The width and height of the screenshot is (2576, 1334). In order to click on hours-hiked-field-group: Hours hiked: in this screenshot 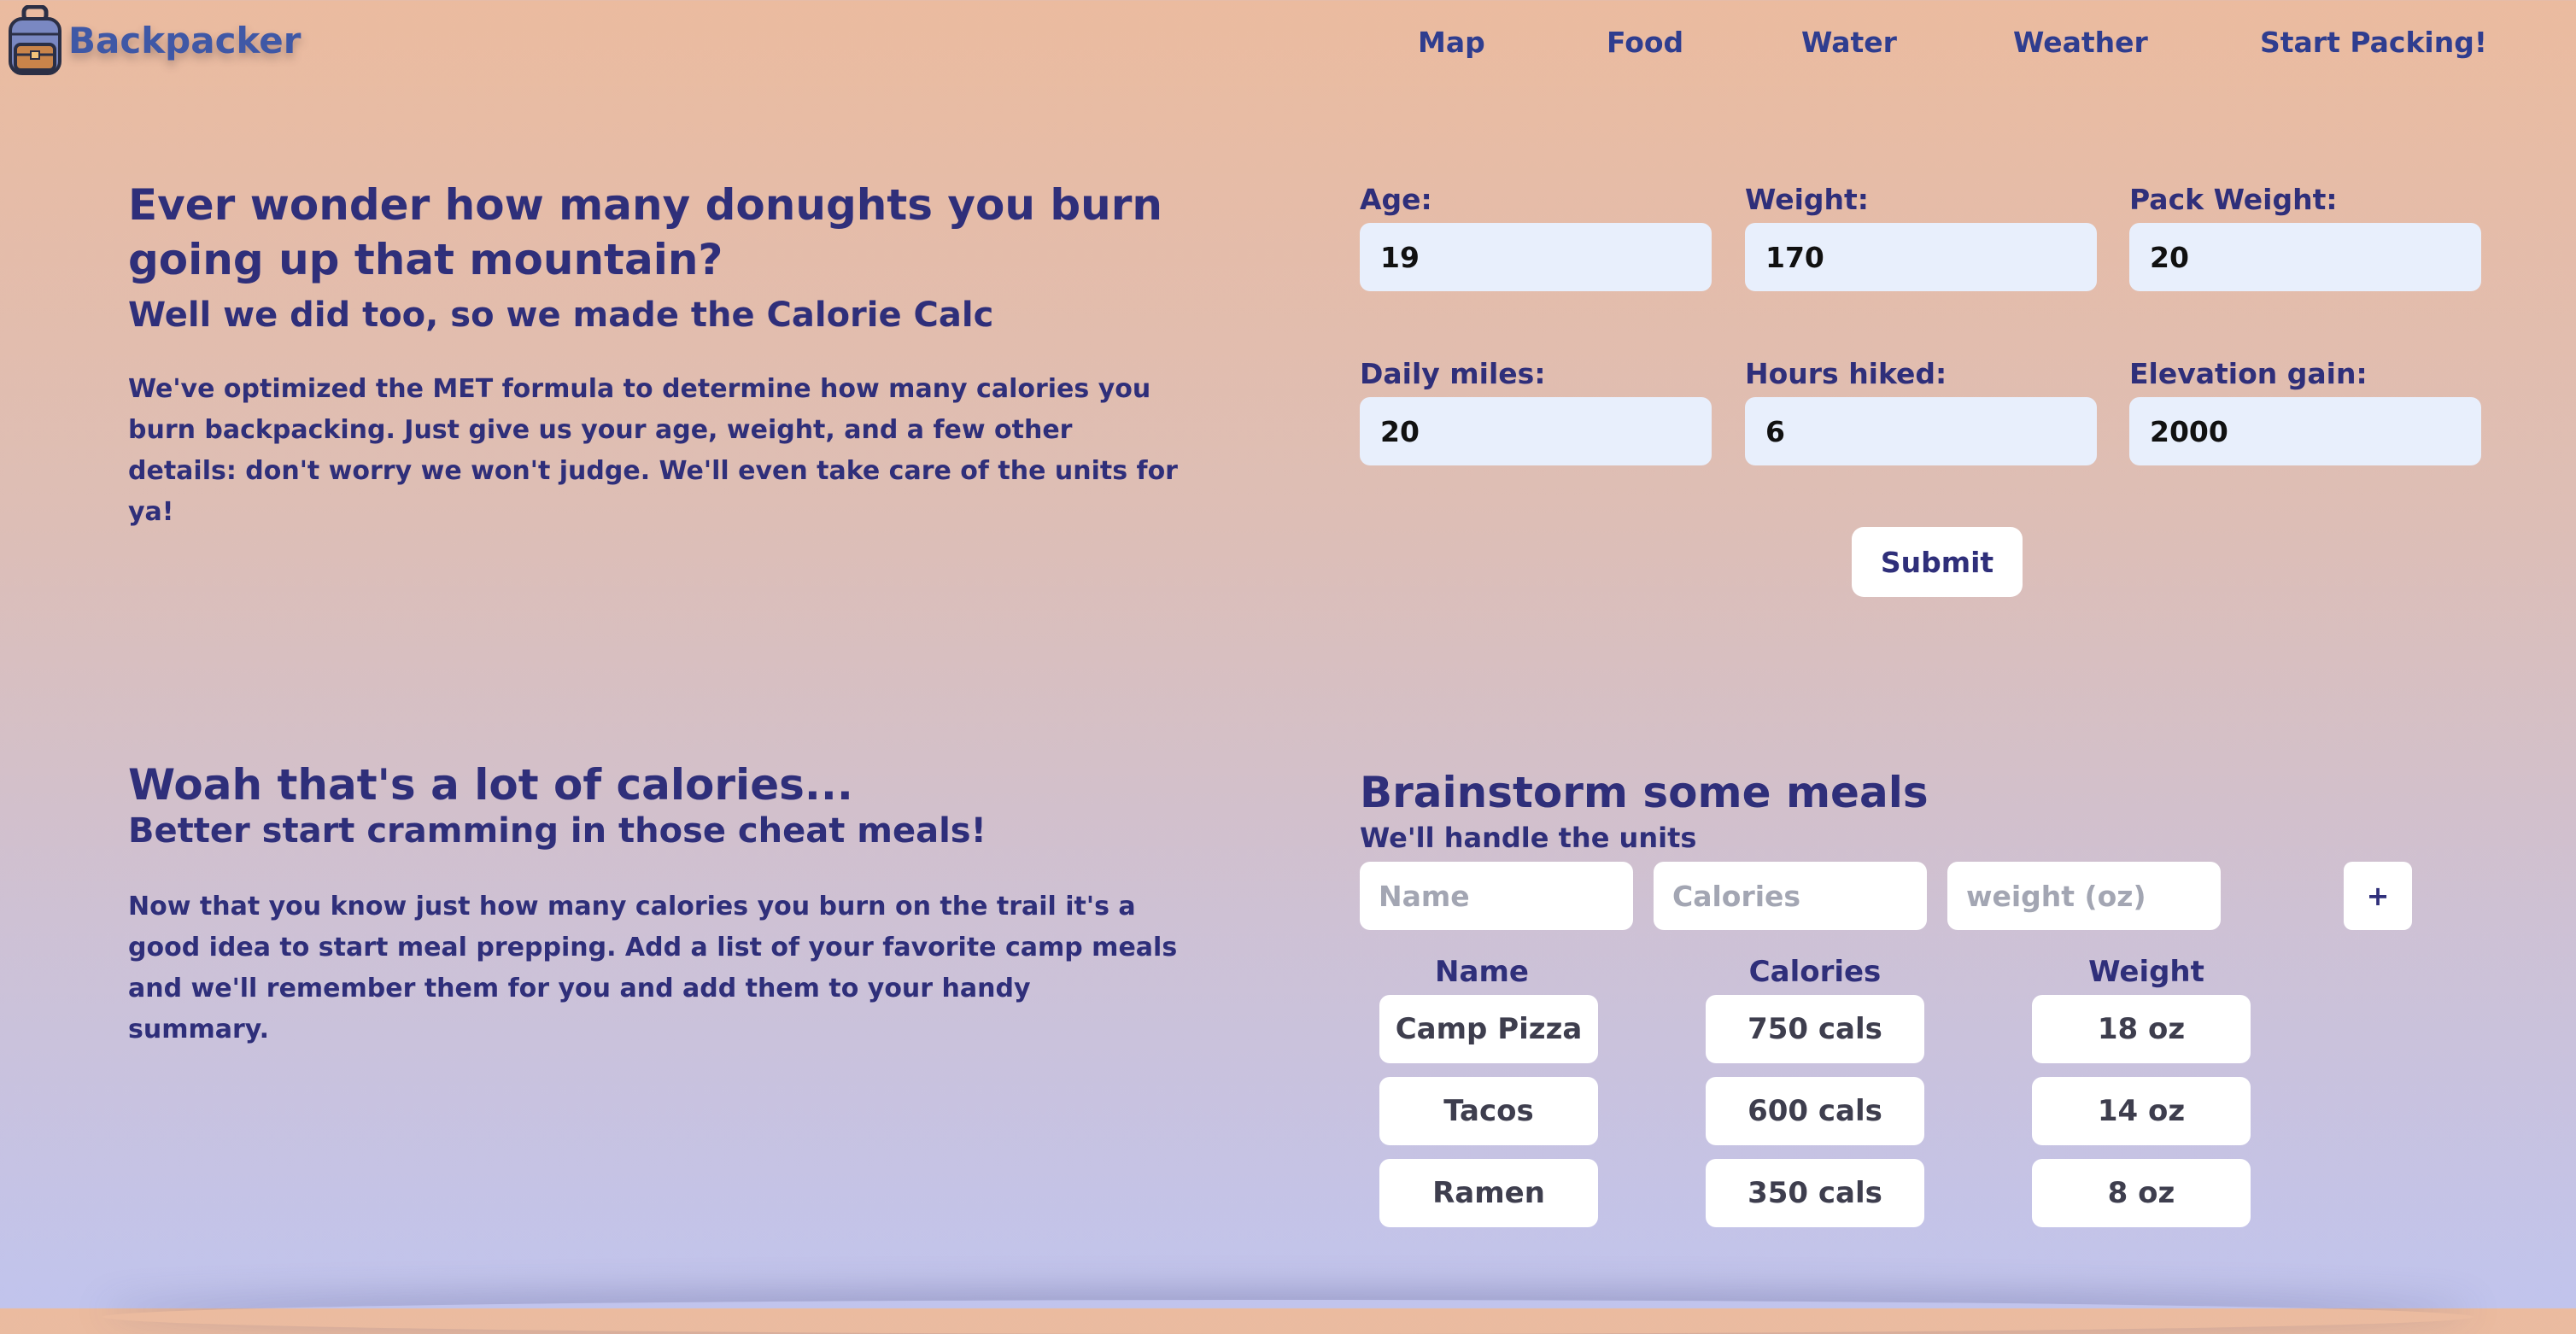, I will do `click(1921, 411)`.